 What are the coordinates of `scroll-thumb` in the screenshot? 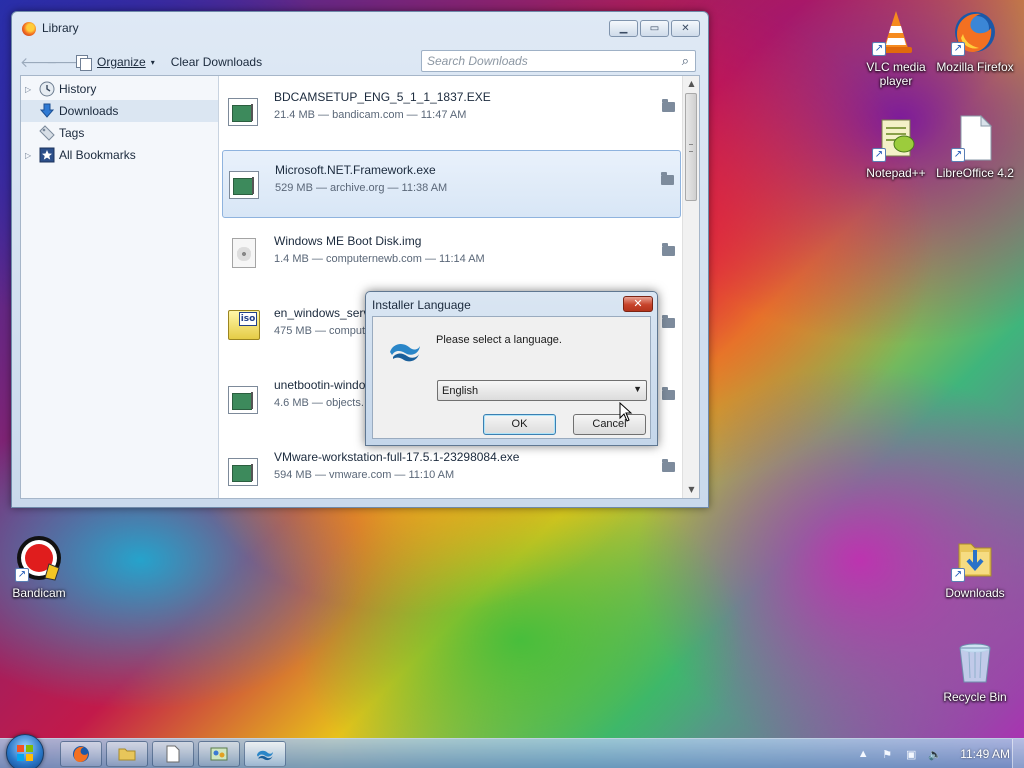 It's located at (691, 147).